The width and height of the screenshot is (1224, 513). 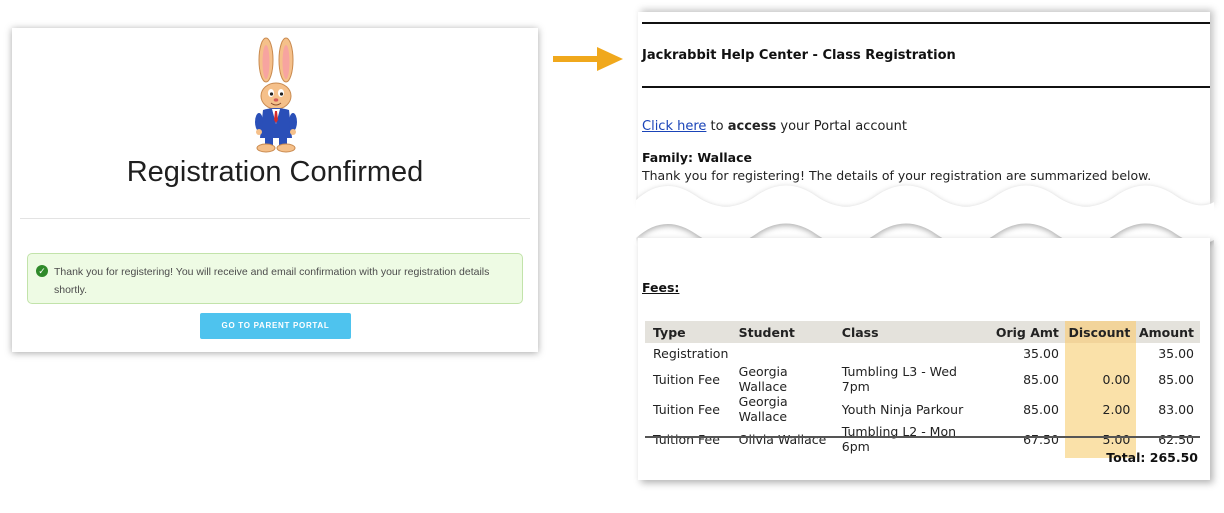 What do you see at coordinates (1176, 379) in the screenshot?
I see `cell-amount: 85.00` at bounding box center [1176, 379].